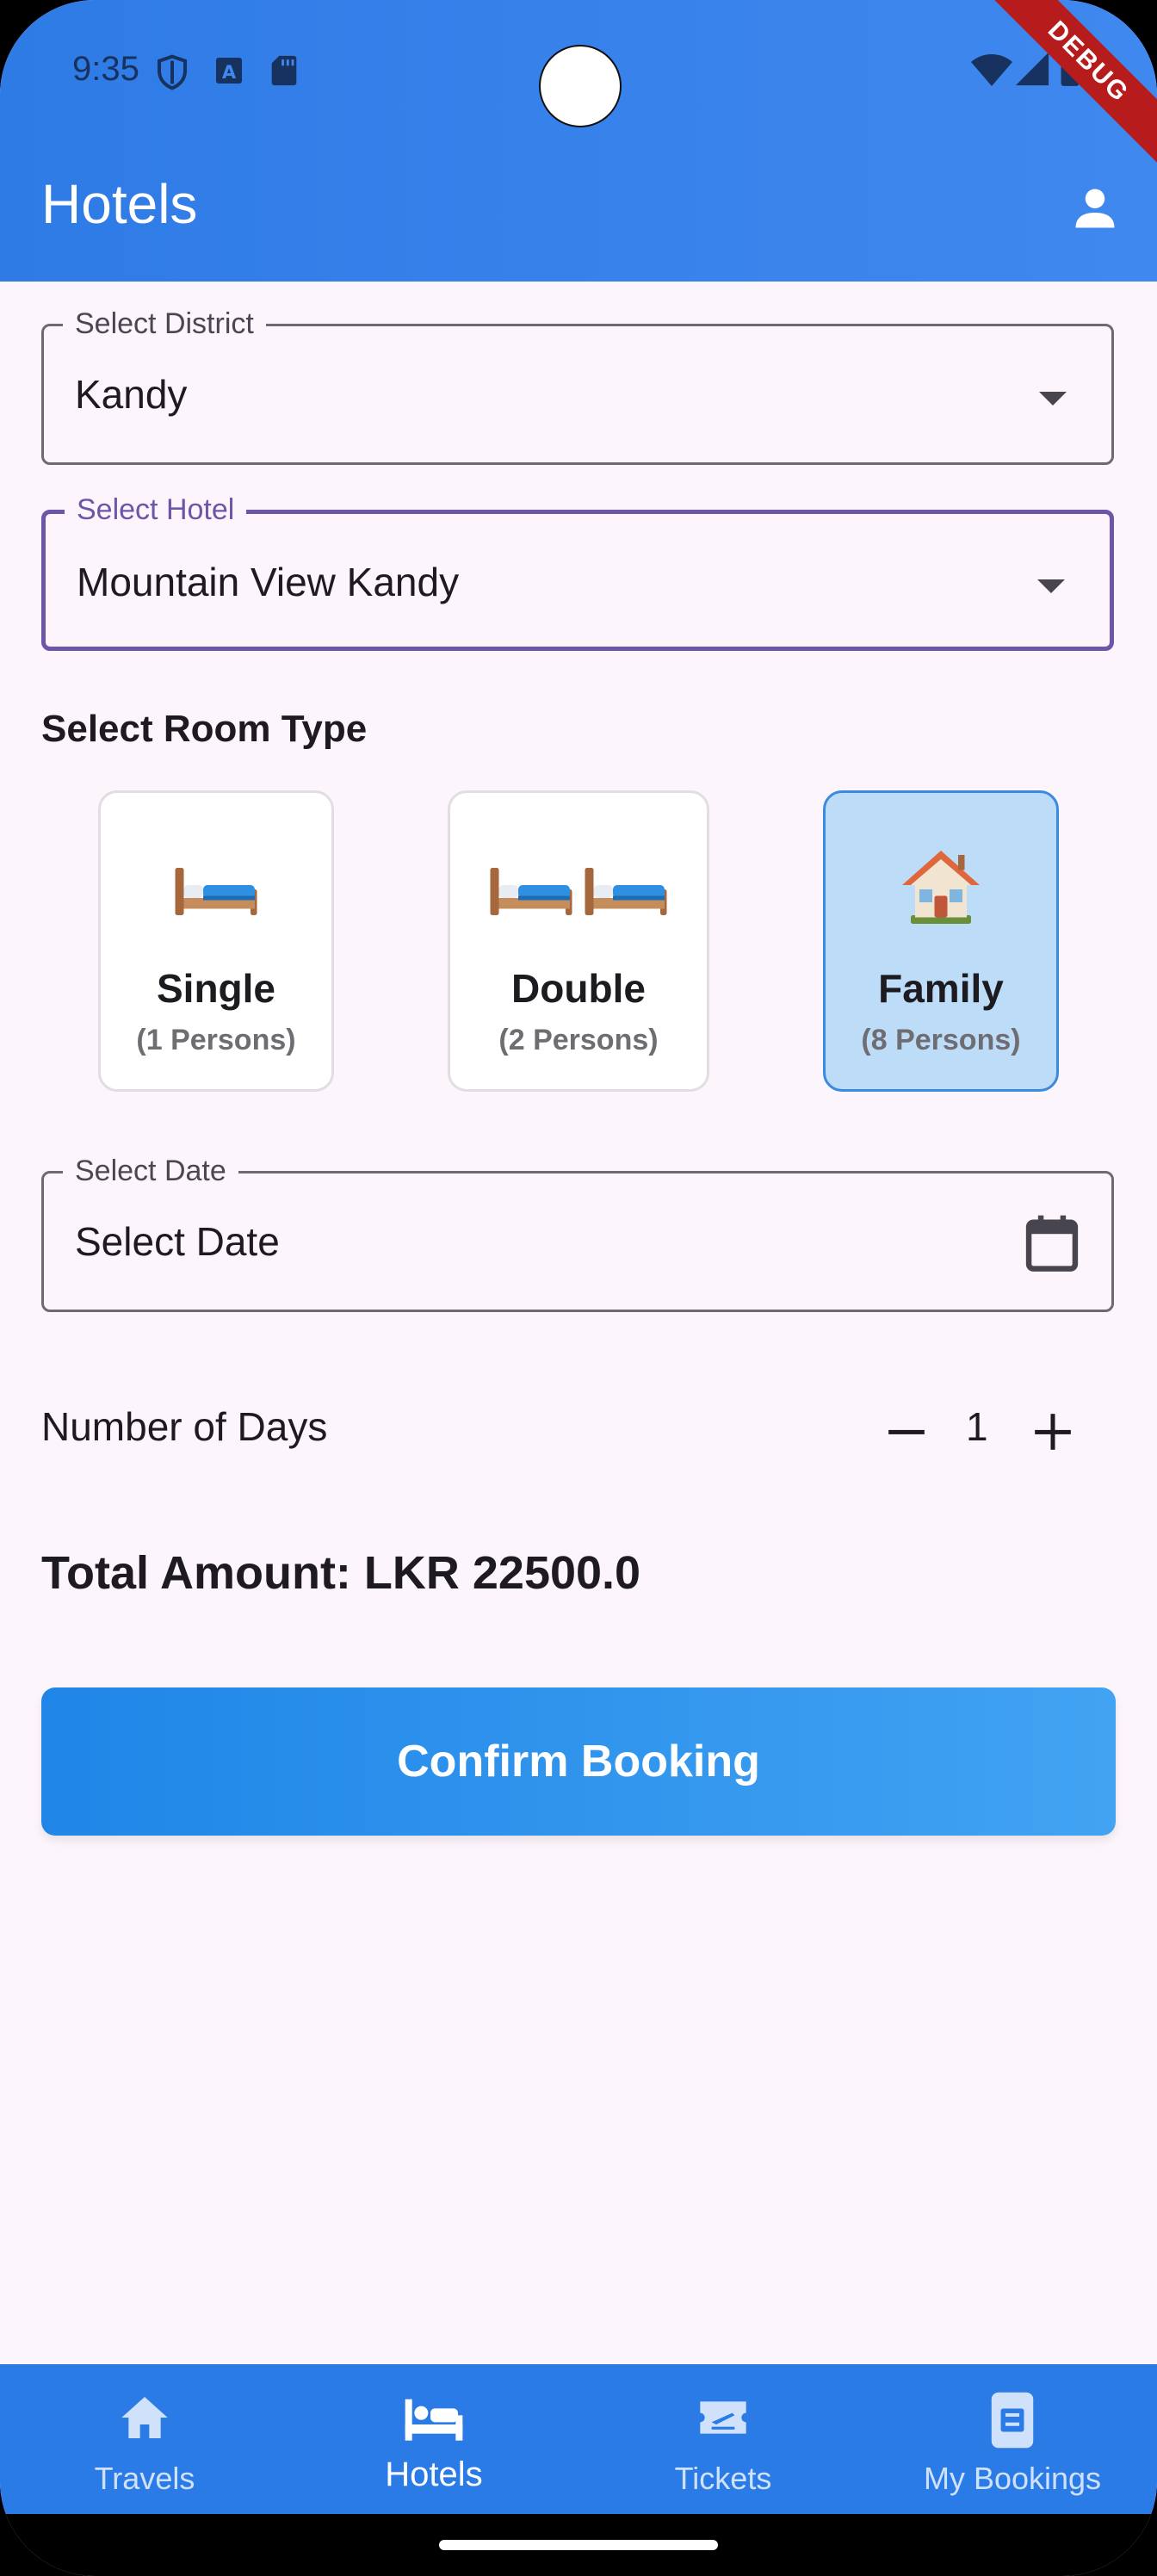 The height and width of the screenshot is (2576, 1157). I want to click on room-card-family: Family (8 Persons), so click(941, 941).